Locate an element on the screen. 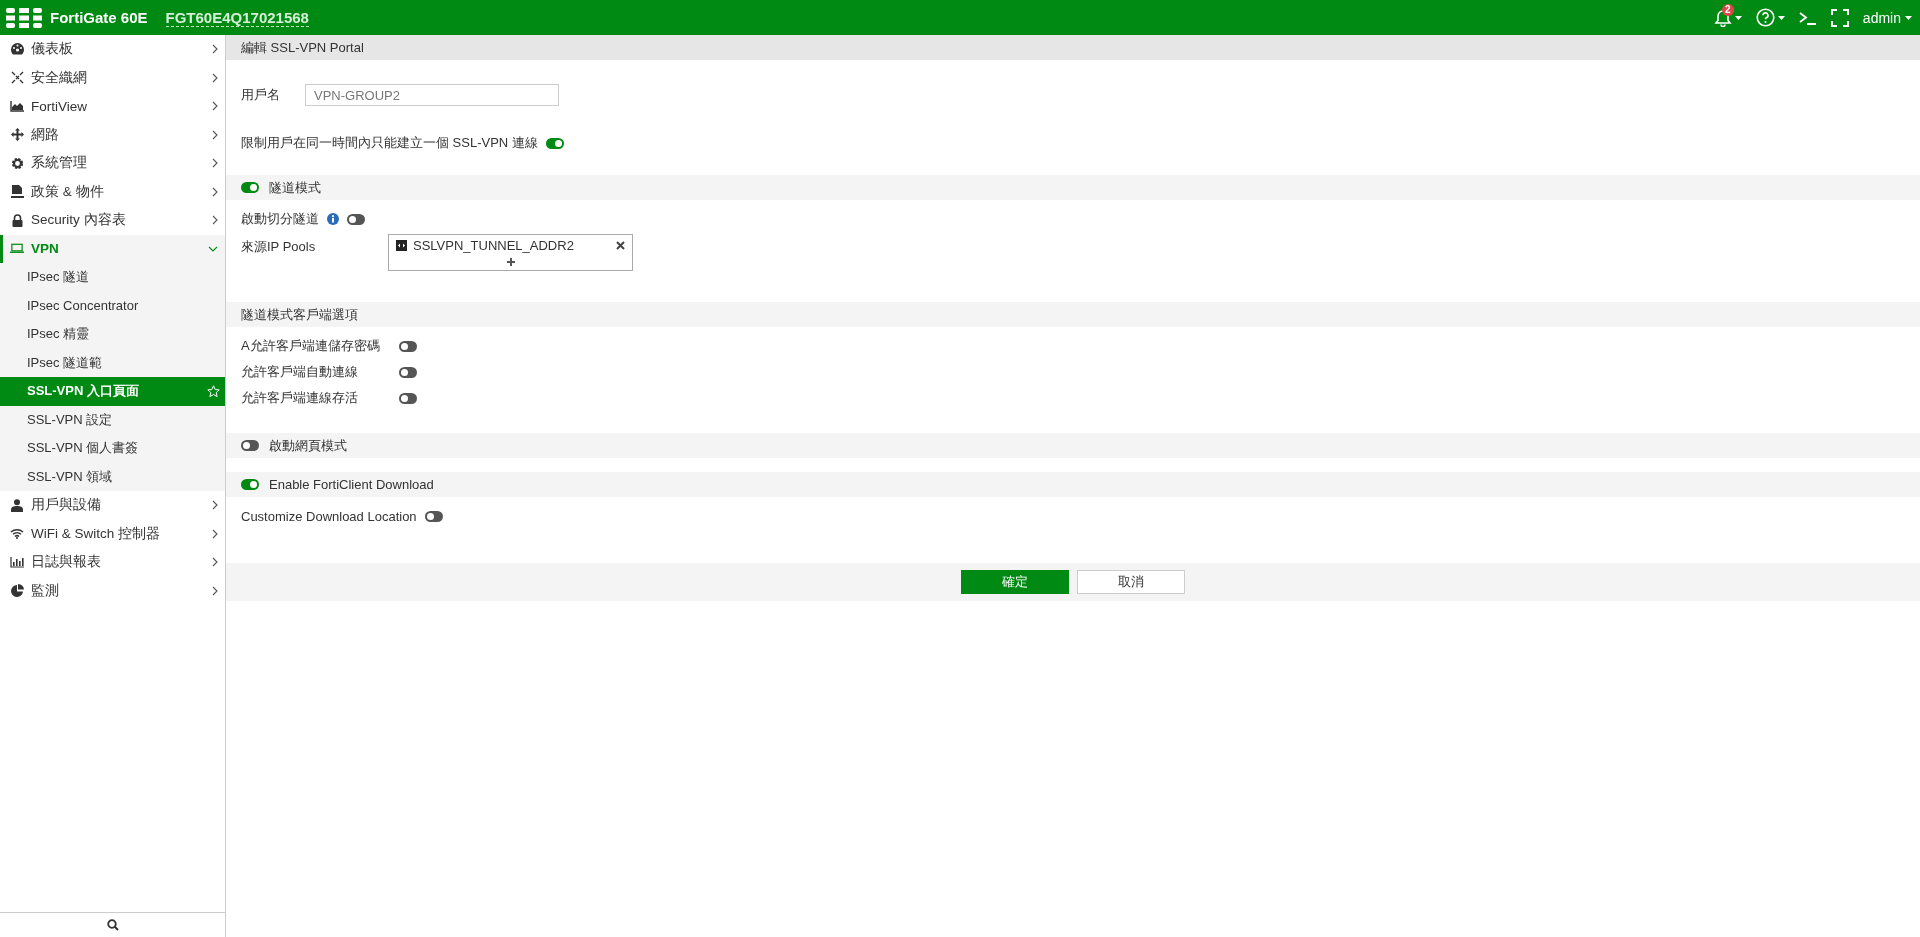 The width and height of the screenshot is (1920, 937). add-icon is located at coordinates (510, 262).